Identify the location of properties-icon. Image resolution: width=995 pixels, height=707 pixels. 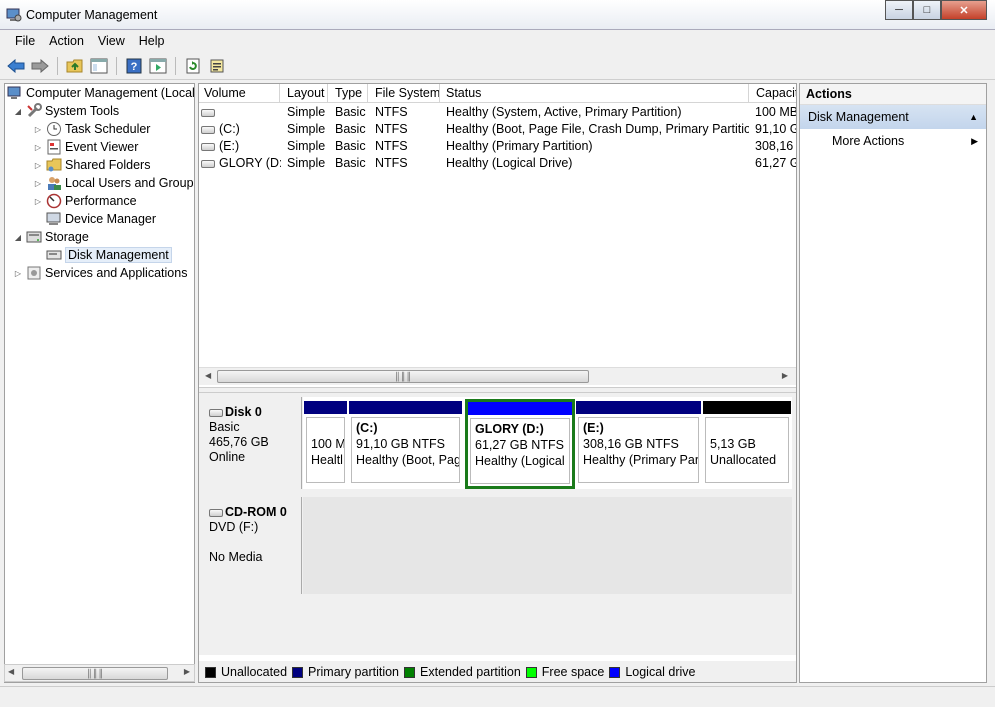
(217, 66).